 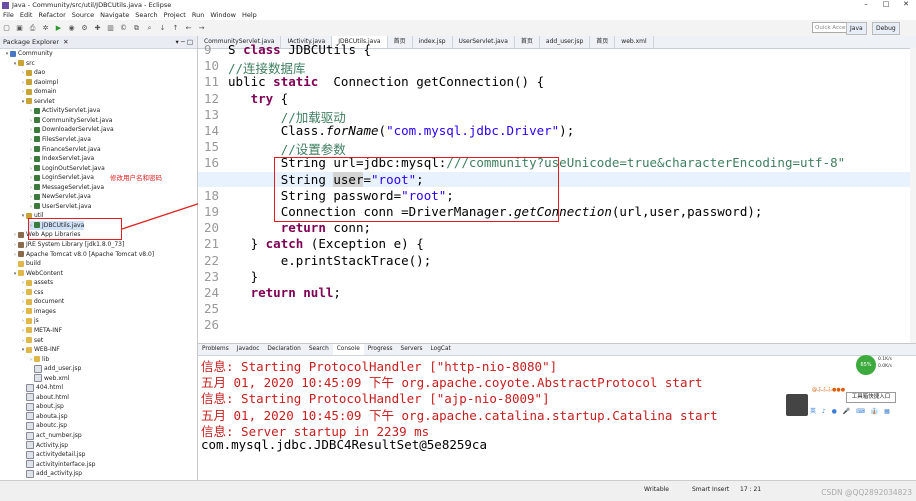 What do you see at coordinates (39, 82) in the screenshot?
I see `tree-item: › daoimpl` at bounding box center [39, 82].